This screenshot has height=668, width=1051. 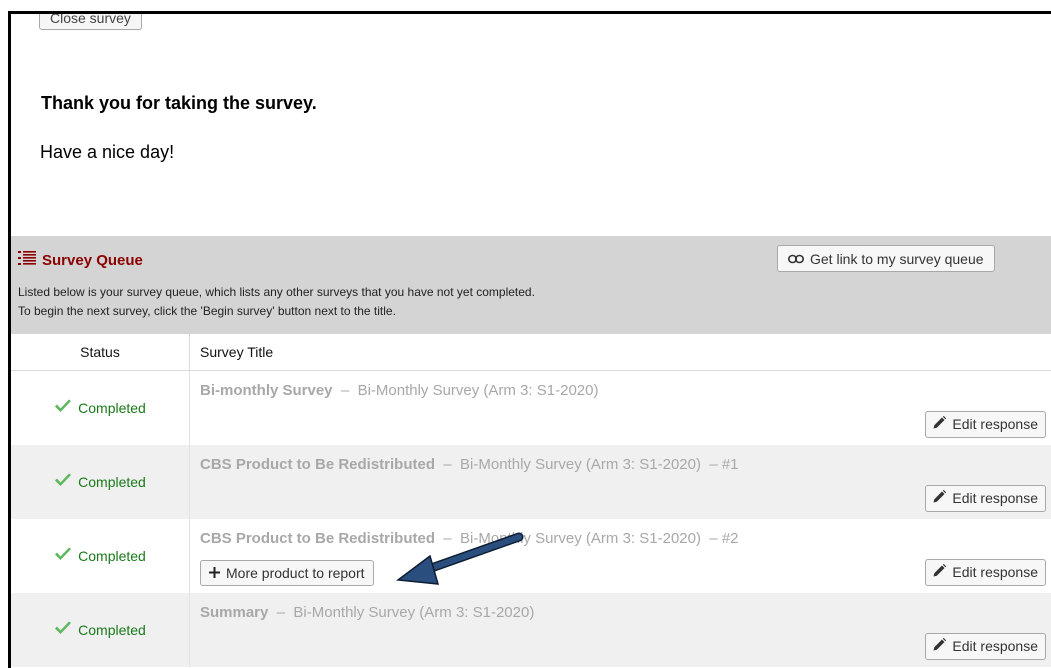 I want to click on survey-instance: – #1, so click(x=724, y=464).